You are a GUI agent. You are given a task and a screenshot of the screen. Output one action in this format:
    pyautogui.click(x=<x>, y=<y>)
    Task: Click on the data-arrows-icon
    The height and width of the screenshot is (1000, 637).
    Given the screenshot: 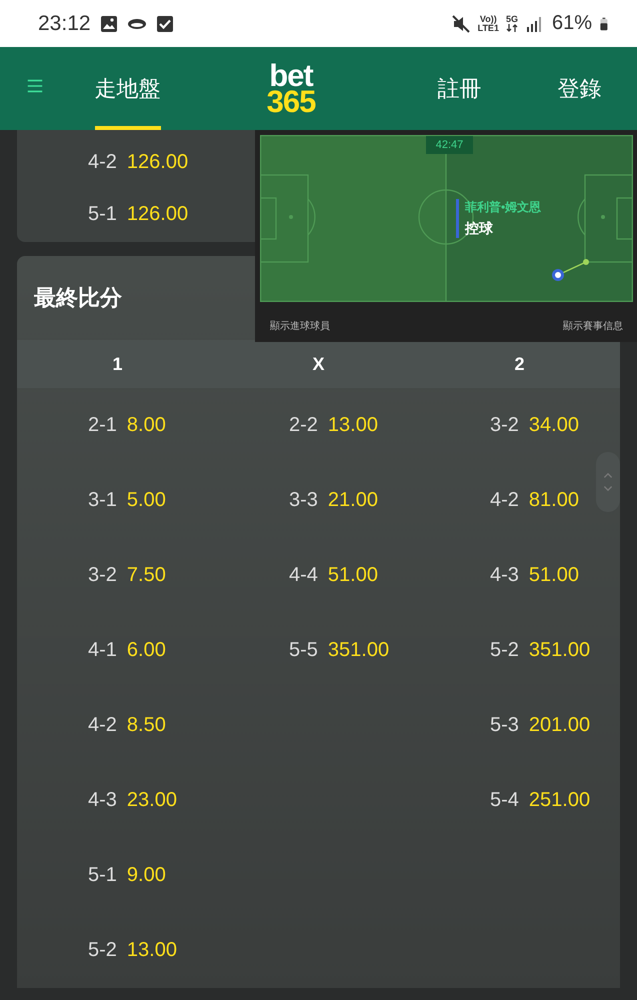 What is the action you would take?
    pyautogui.click(x=512, y=28)
    